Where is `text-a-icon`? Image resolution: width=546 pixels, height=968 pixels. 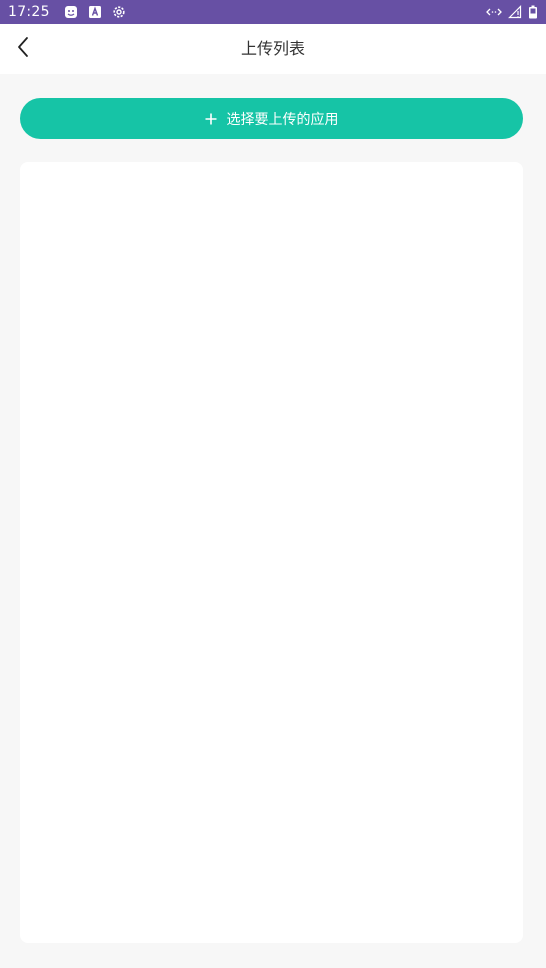 text-a-icon is located at coordinates (95, 12).